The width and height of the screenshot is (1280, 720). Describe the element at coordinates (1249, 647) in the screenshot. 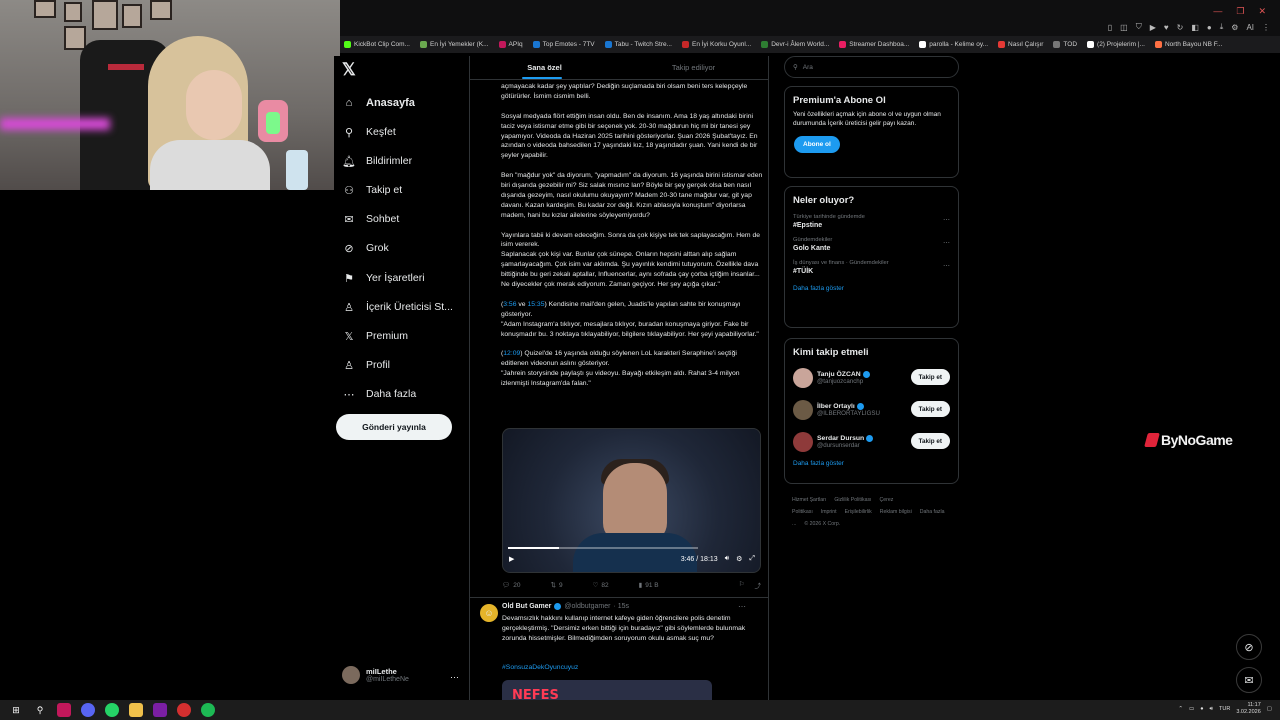

I see `grok-icon: ⊘` at that location.